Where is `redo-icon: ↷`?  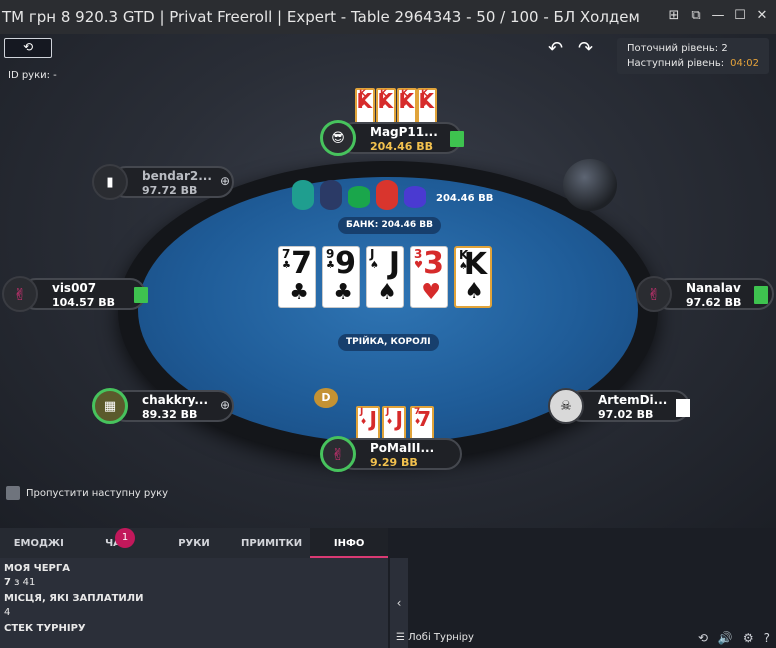 redo-icon: ↷ is located at coordinates (585, 48).